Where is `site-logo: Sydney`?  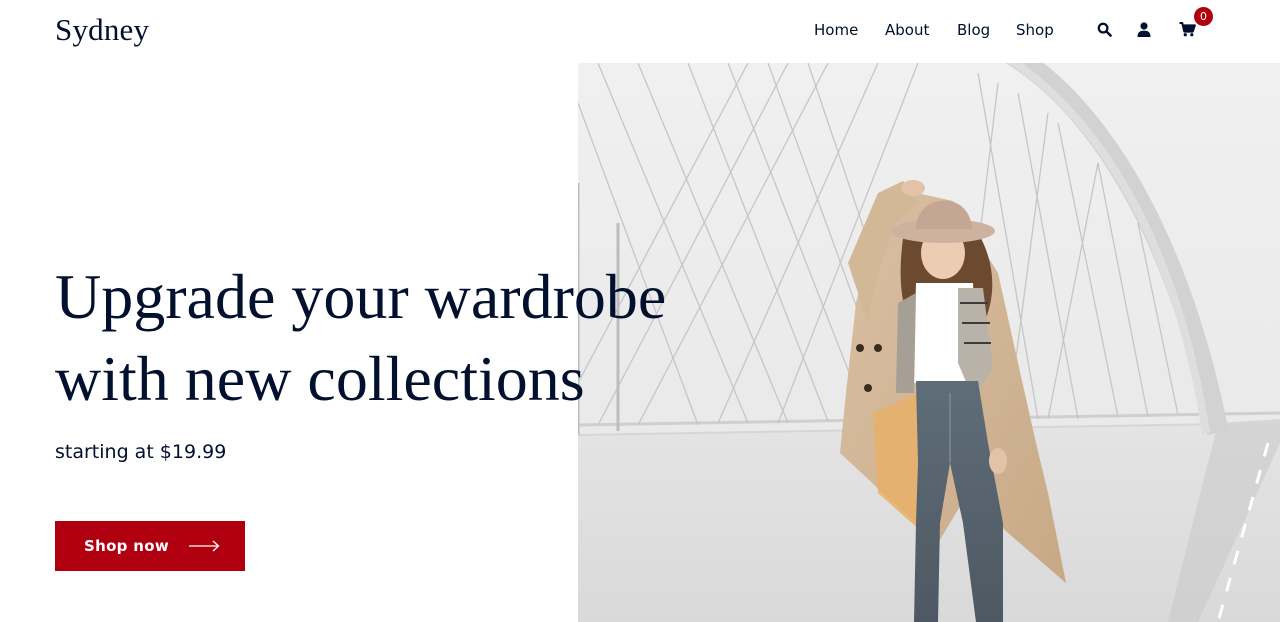 site-logo: Sydney is located at coordinates (102, 30).